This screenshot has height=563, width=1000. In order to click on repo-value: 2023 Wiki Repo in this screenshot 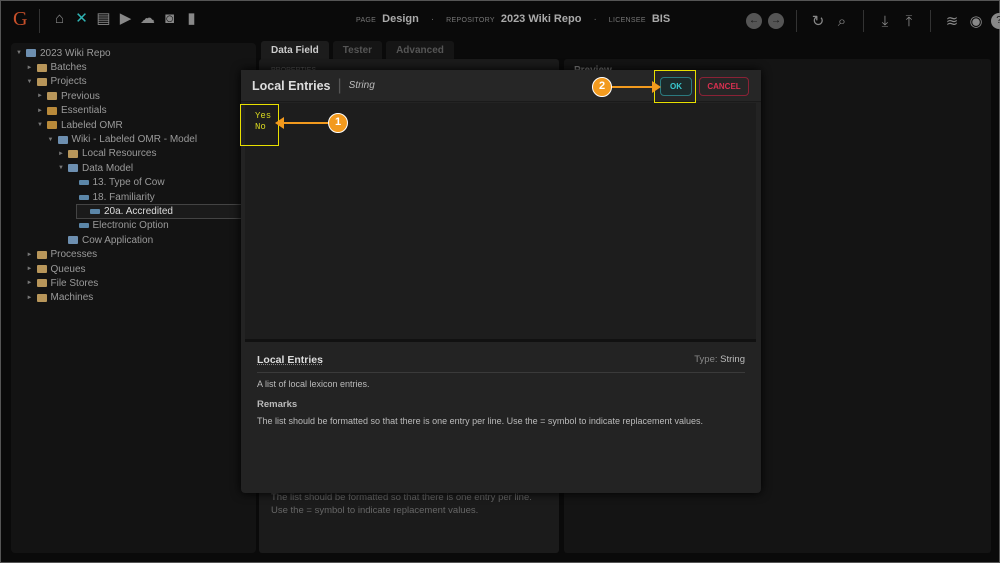, I will do `click(541, 19)`.